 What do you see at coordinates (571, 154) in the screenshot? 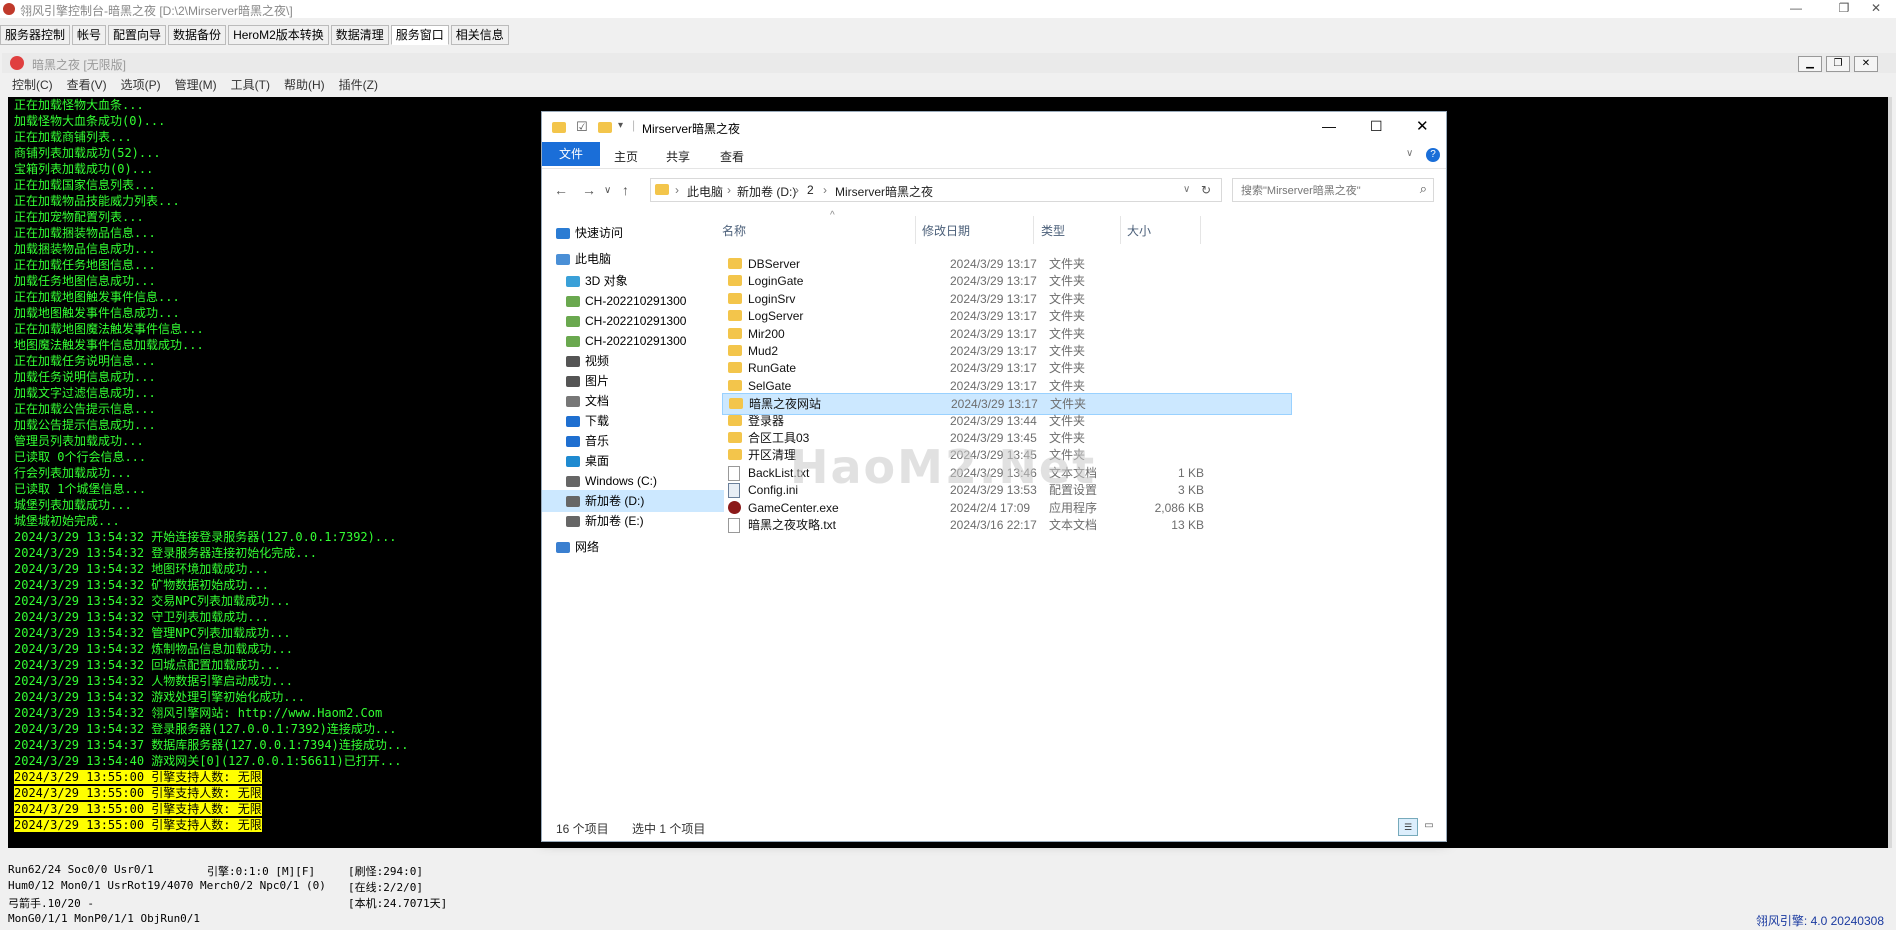
I see `ribbon-tab-file: 文件` at bounding box center [571, 154].